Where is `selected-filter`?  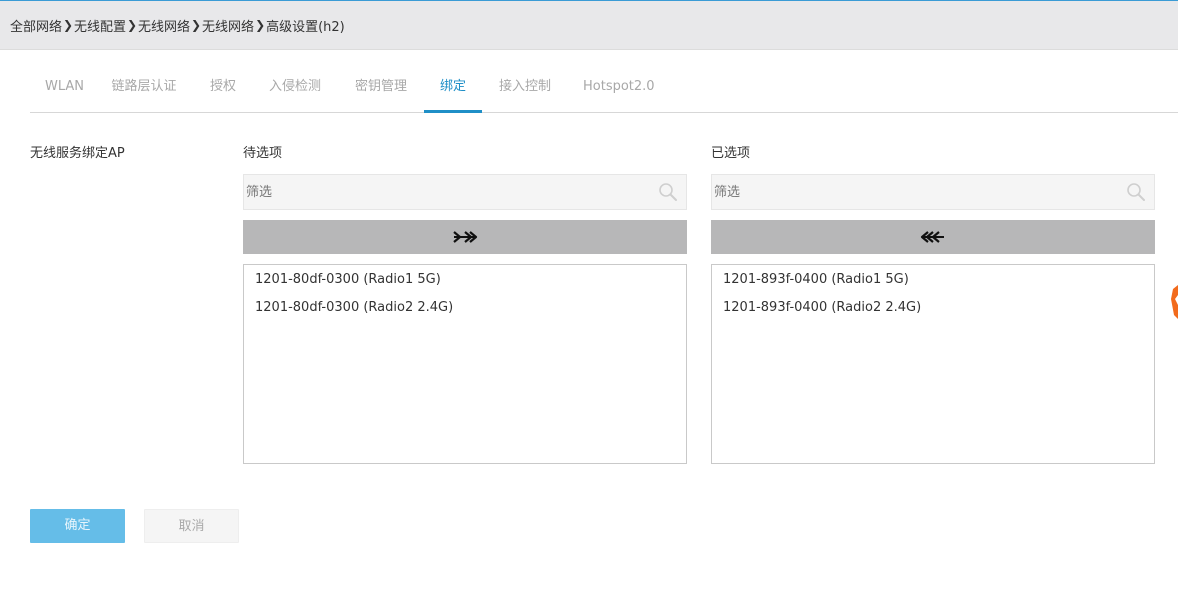 selected-filter is located at coordinates (933, 192).